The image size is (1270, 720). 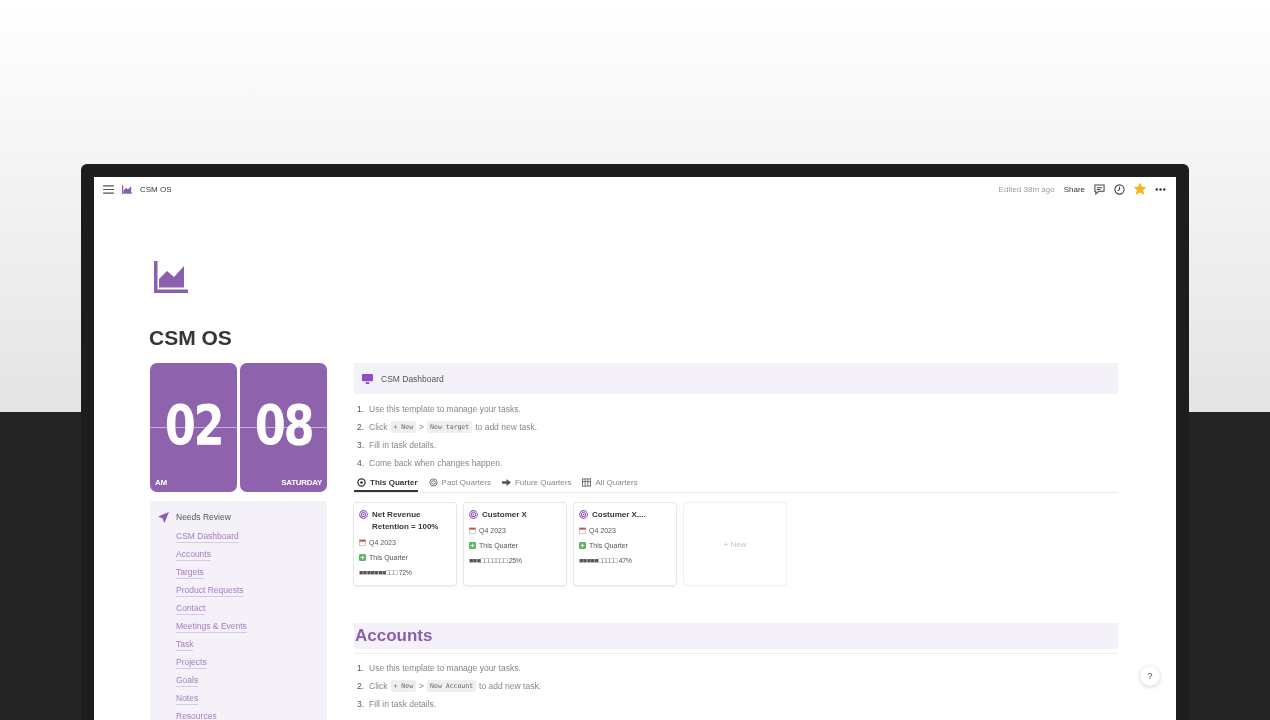 I want to click on view-tab: Future Quarters, so click(x=535, y=483).